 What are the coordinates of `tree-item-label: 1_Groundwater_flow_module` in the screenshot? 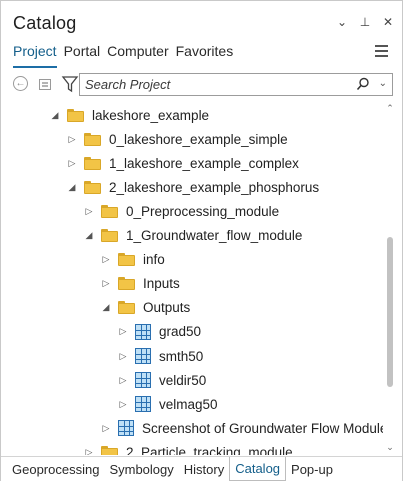 It's located at (214, 235).